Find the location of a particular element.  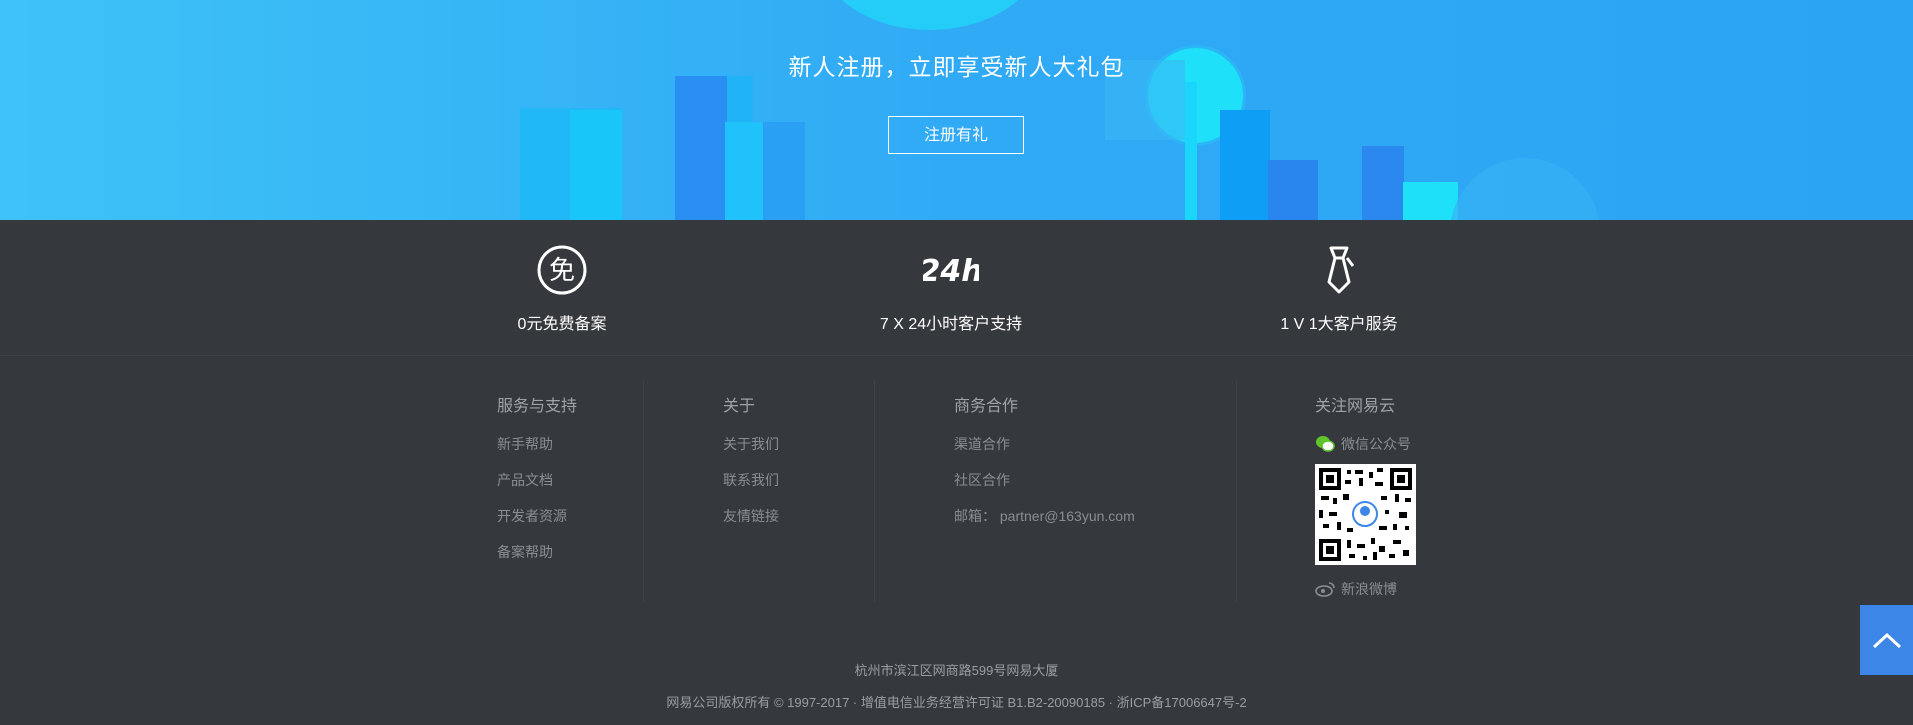

wechat-label: 微信公众号 is located at coordinates (1376, 444).